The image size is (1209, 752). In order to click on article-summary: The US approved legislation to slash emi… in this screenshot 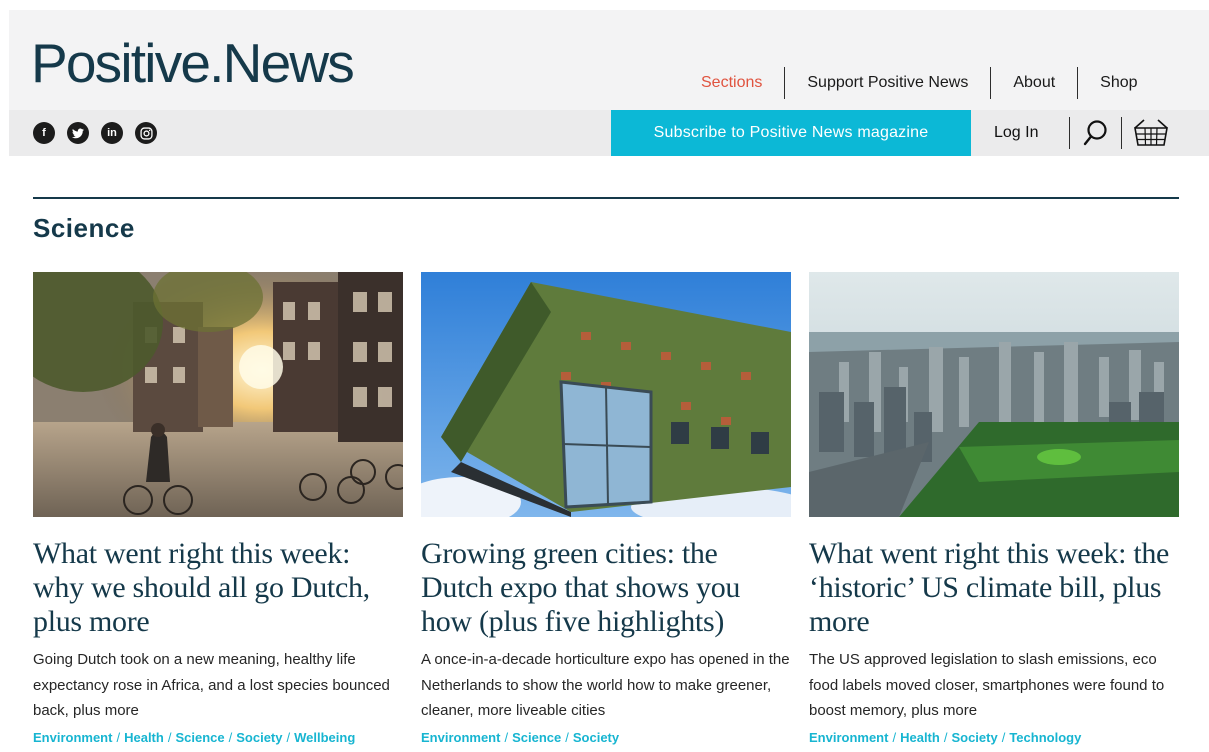, I will do `click(987, 685)`.